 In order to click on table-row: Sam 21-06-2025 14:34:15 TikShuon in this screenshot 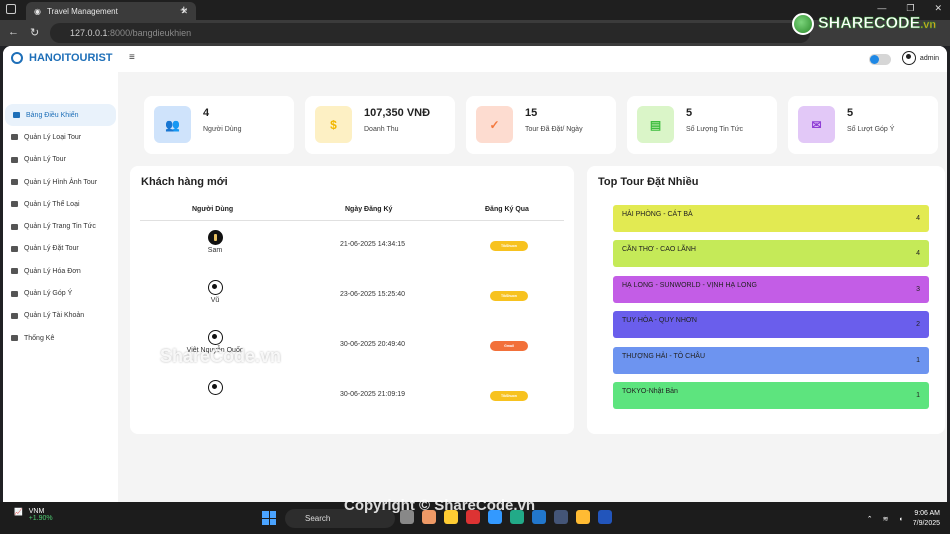, I will do `click(352, 253)`.